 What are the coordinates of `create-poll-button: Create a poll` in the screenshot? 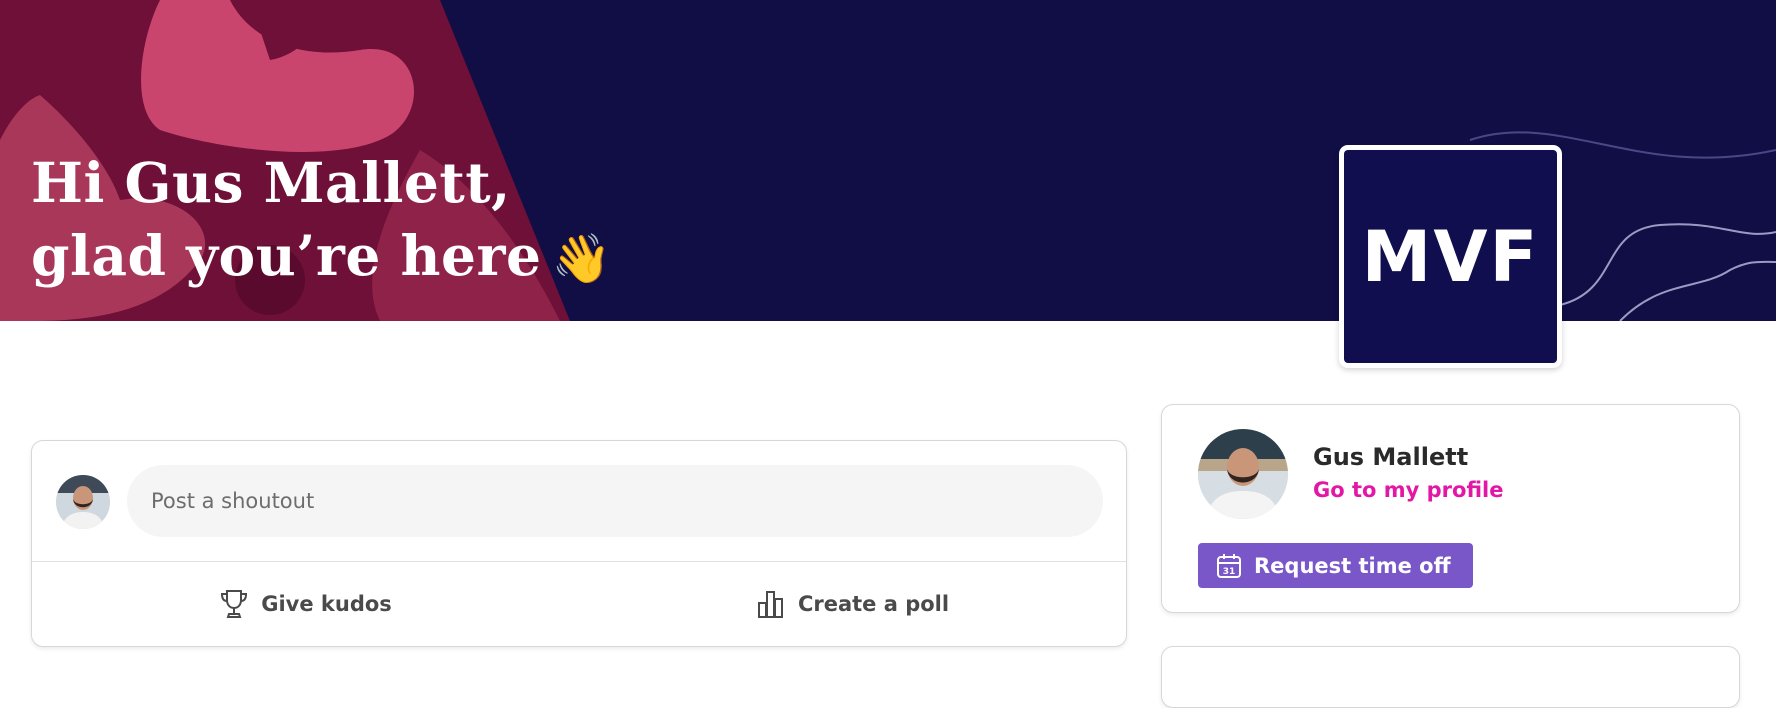 It's located at (852, 604).